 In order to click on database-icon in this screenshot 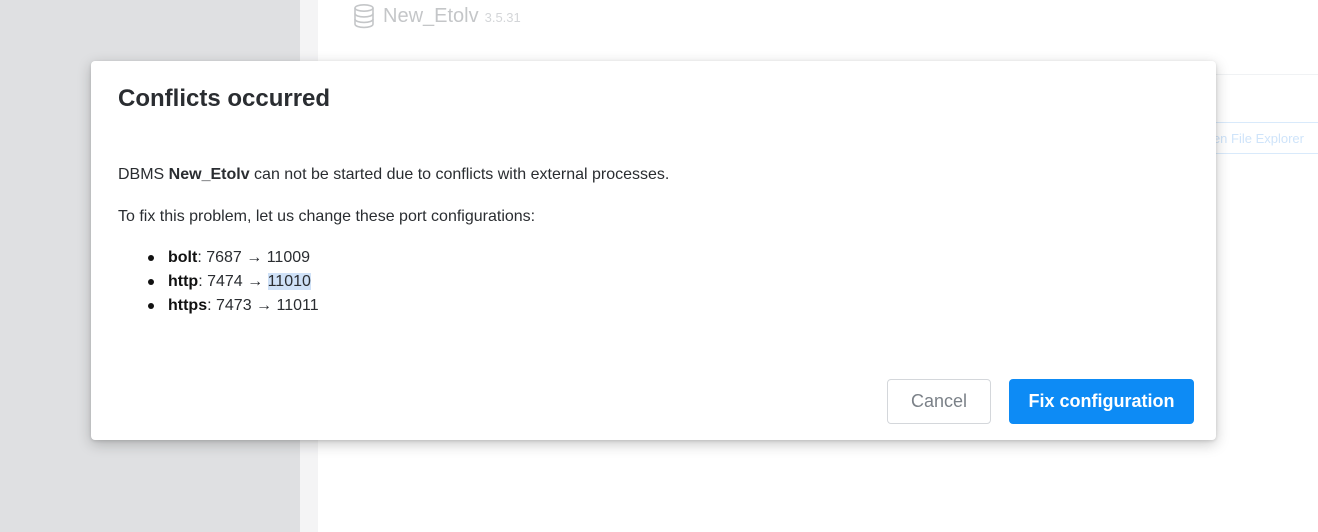, I will do `click(364, 16)`.